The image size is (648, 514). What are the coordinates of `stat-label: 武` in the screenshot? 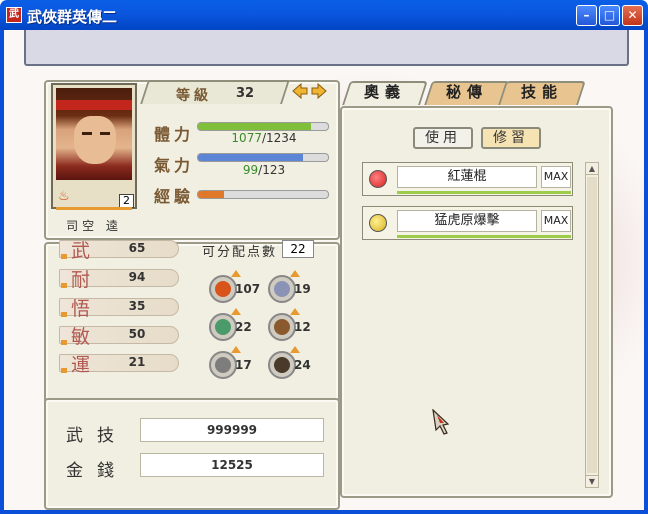 It's located at (81, 251).